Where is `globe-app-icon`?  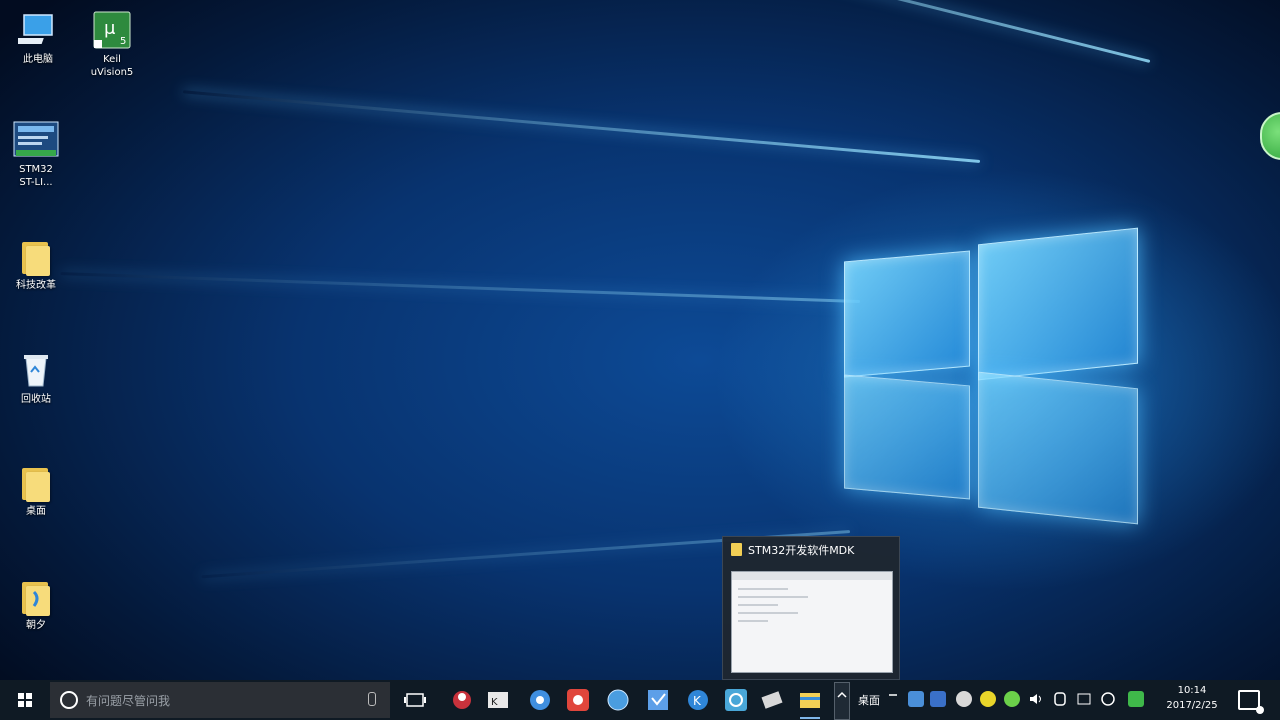
globe-app-icon is located at coordinates (618, 700).